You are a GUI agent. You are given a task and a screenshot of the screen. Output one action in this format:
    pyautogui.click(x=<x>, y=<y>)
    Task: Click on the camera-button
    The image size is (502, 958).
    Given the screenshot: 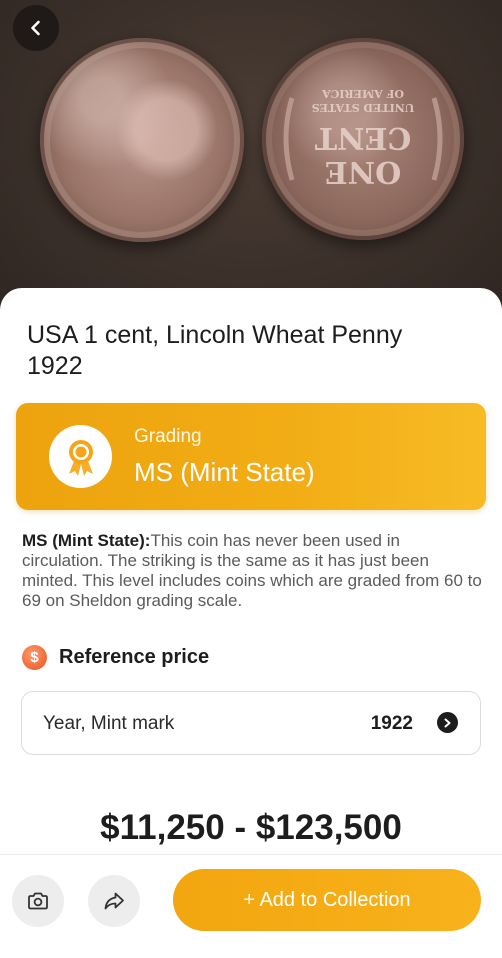 What is the action you would take?
    pyautogui.click(x=38, y=901)
    